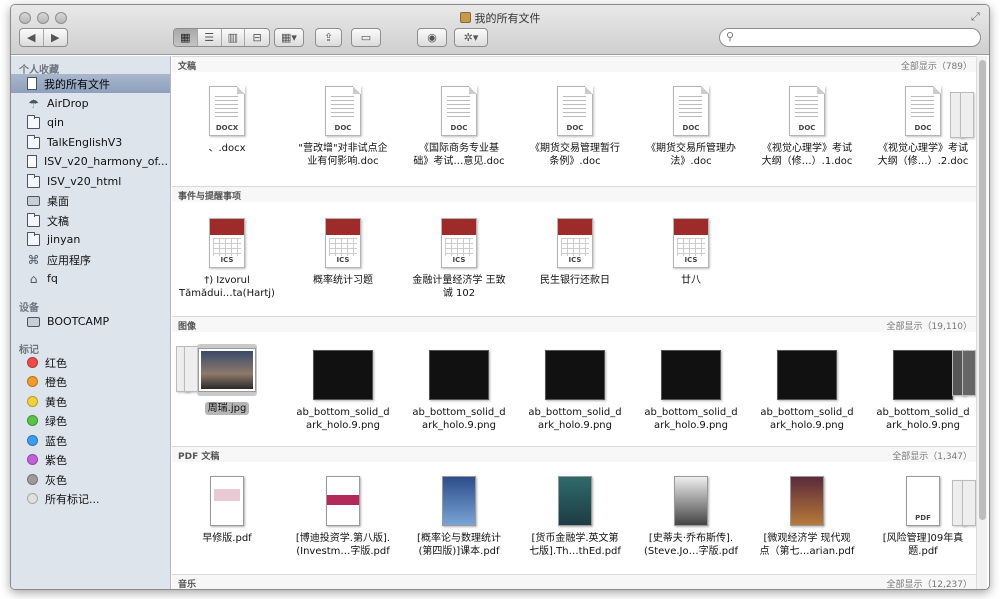 This screenshot has height=599, width=1000. I want to click on file-item: [概率论与数理统计 (第四版)]课本.pdf, so click(459, 517).